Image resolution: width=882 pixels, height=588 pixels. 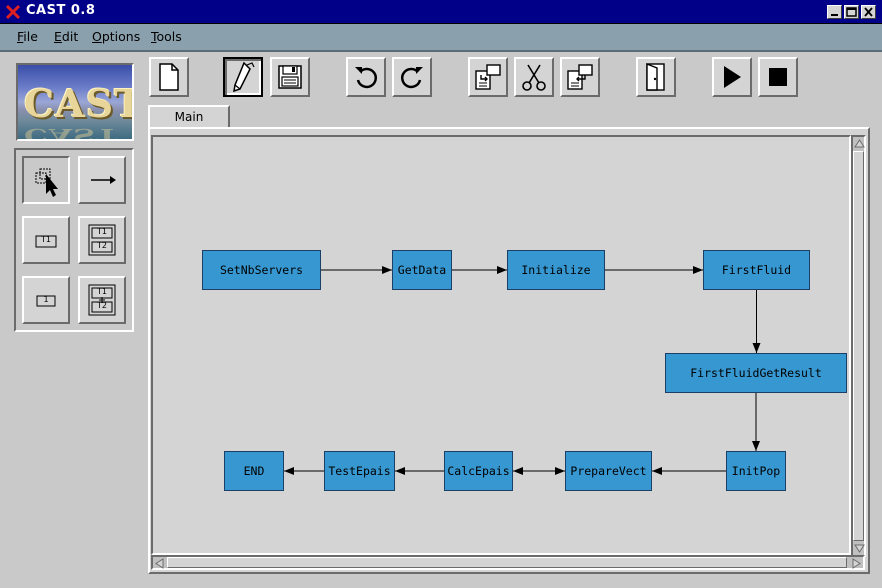 I want to click on edit-button, so click(x=243, y=77).